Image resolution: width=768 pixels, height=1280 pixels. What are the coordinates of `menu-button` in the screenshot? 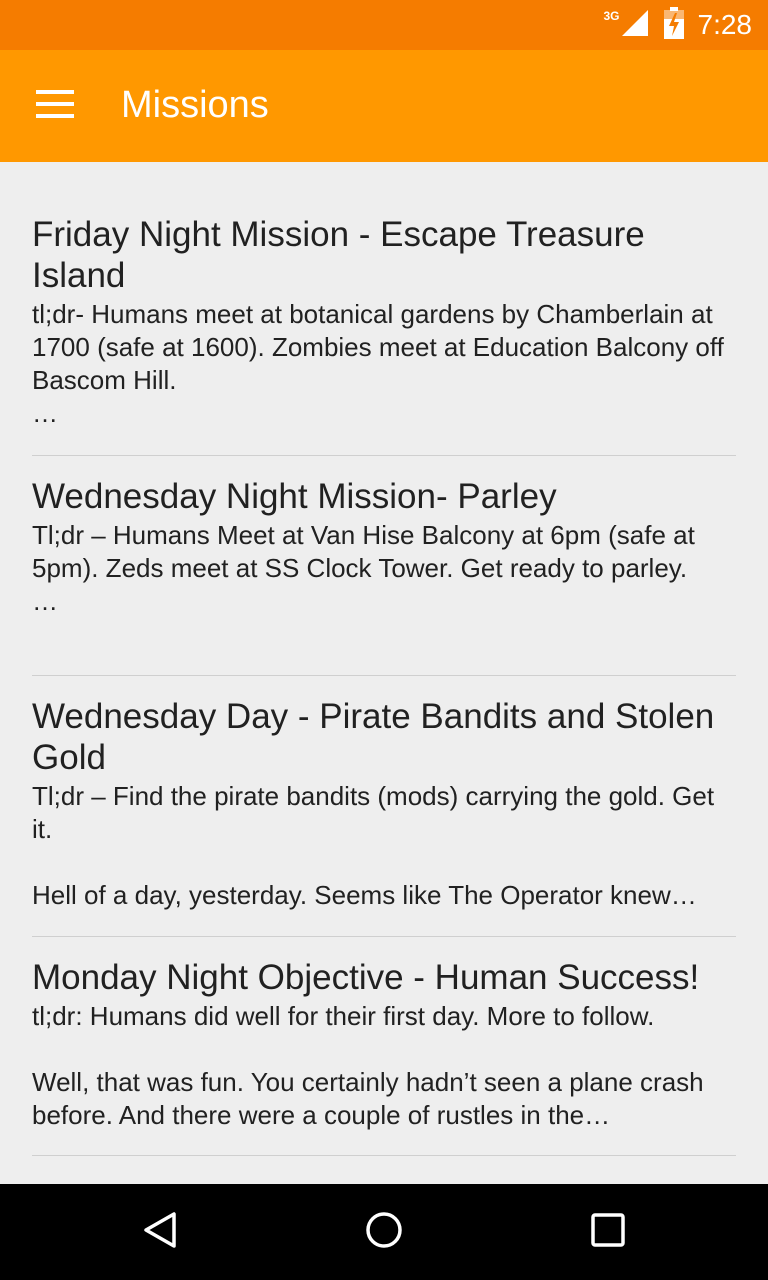 It's located at (56, 106).